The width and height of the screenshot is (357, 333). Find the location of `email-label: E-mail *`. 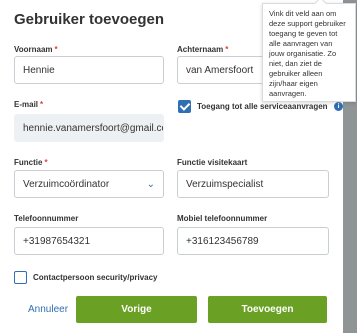

email-label: E-mail * is located at coordinates (29, 104).